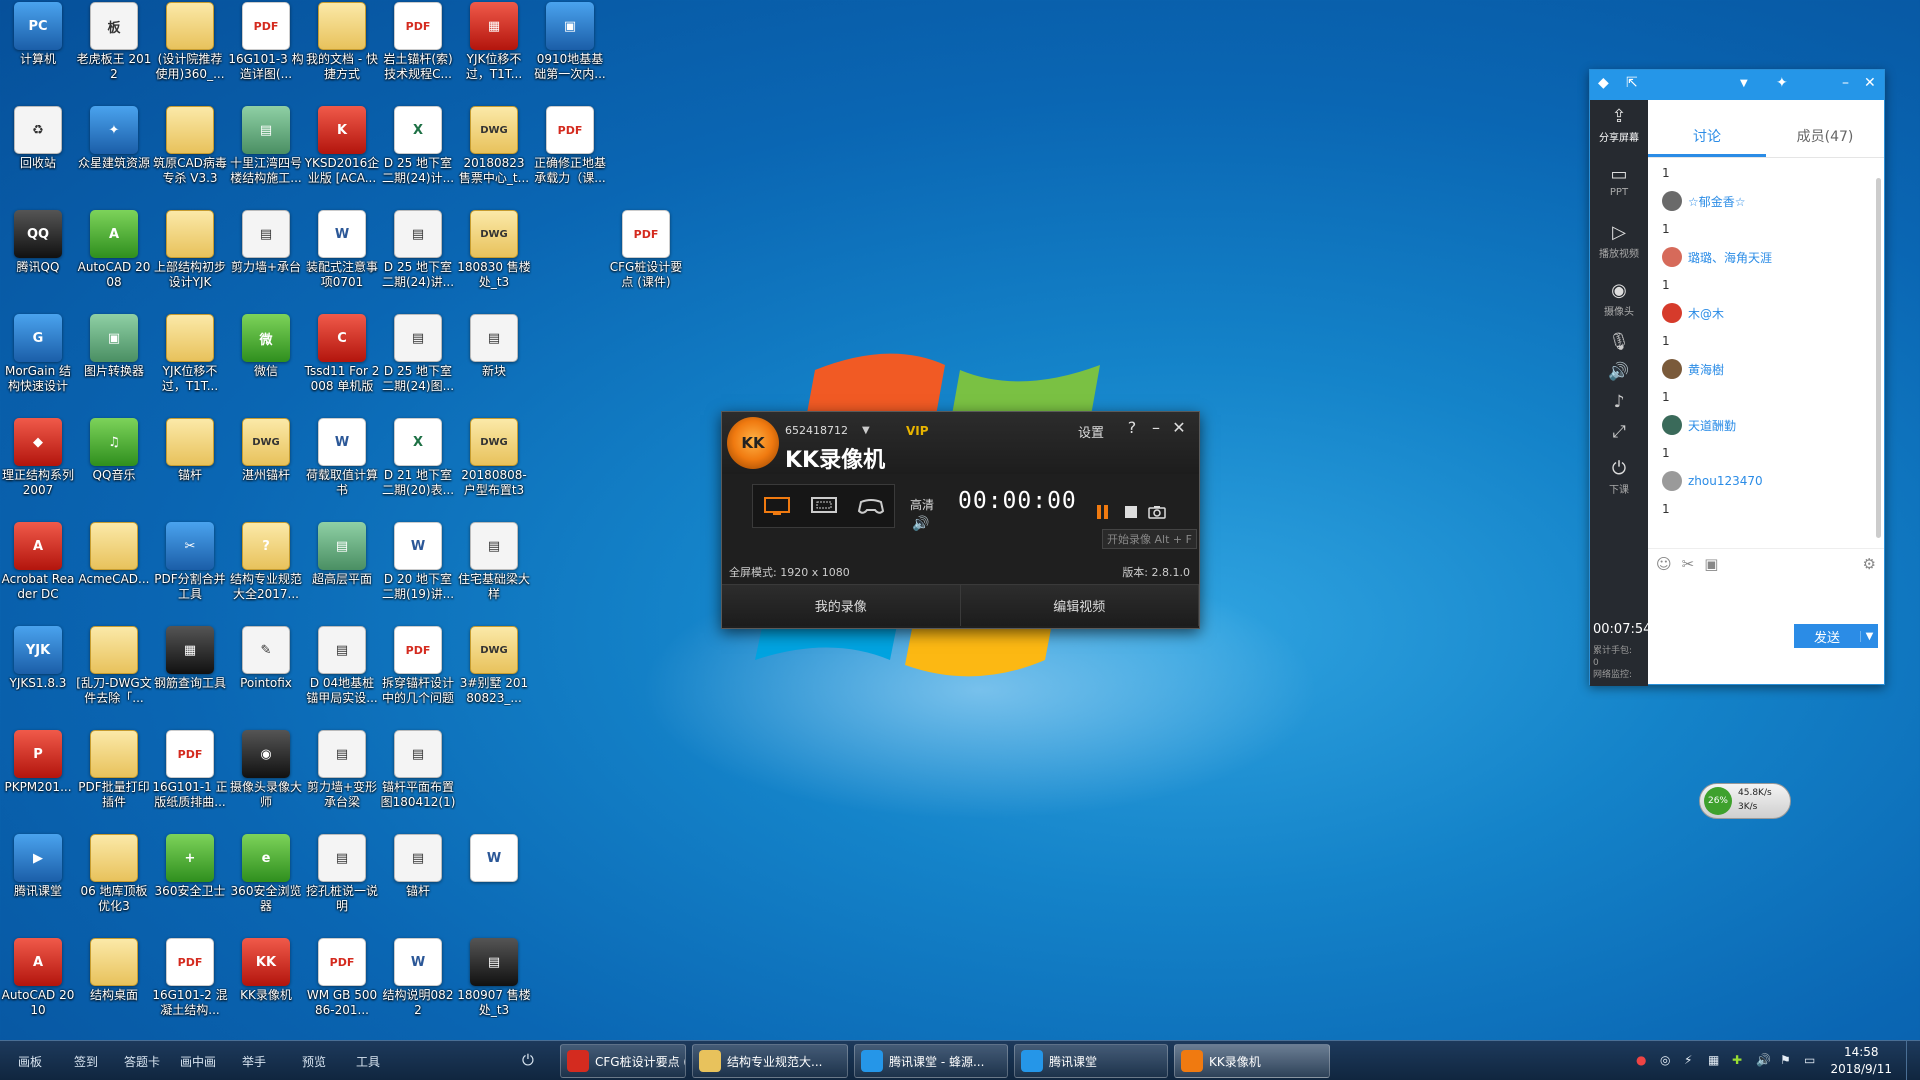 The height and width of the screenshot is (1080, 1920). What do you see at coordinates (114, 364) in the screenshot?
I see `desktop-icon: ▣ 图片转换器` at bounding box center [114, 364].